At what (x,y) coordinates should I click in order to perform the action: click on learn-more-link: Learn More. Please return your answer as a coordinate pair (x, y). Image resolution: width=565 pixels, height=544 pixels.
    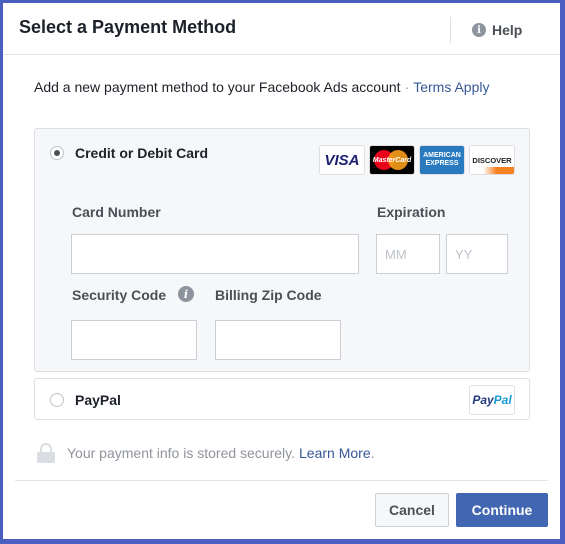
    Looking at the image, I should click on (335, 453).